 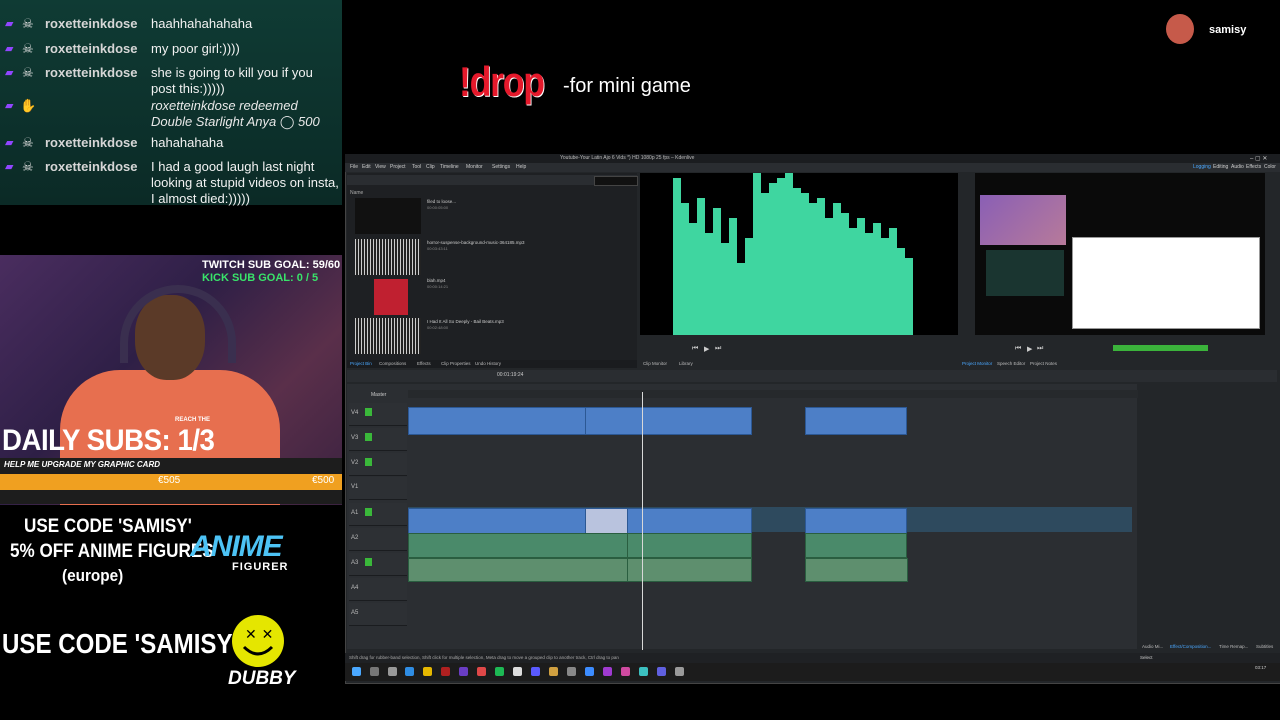 What do you see at coordinates (642, 521) in the screenshot?
I see `timeline-playhead` at bounding box center [642, 521].